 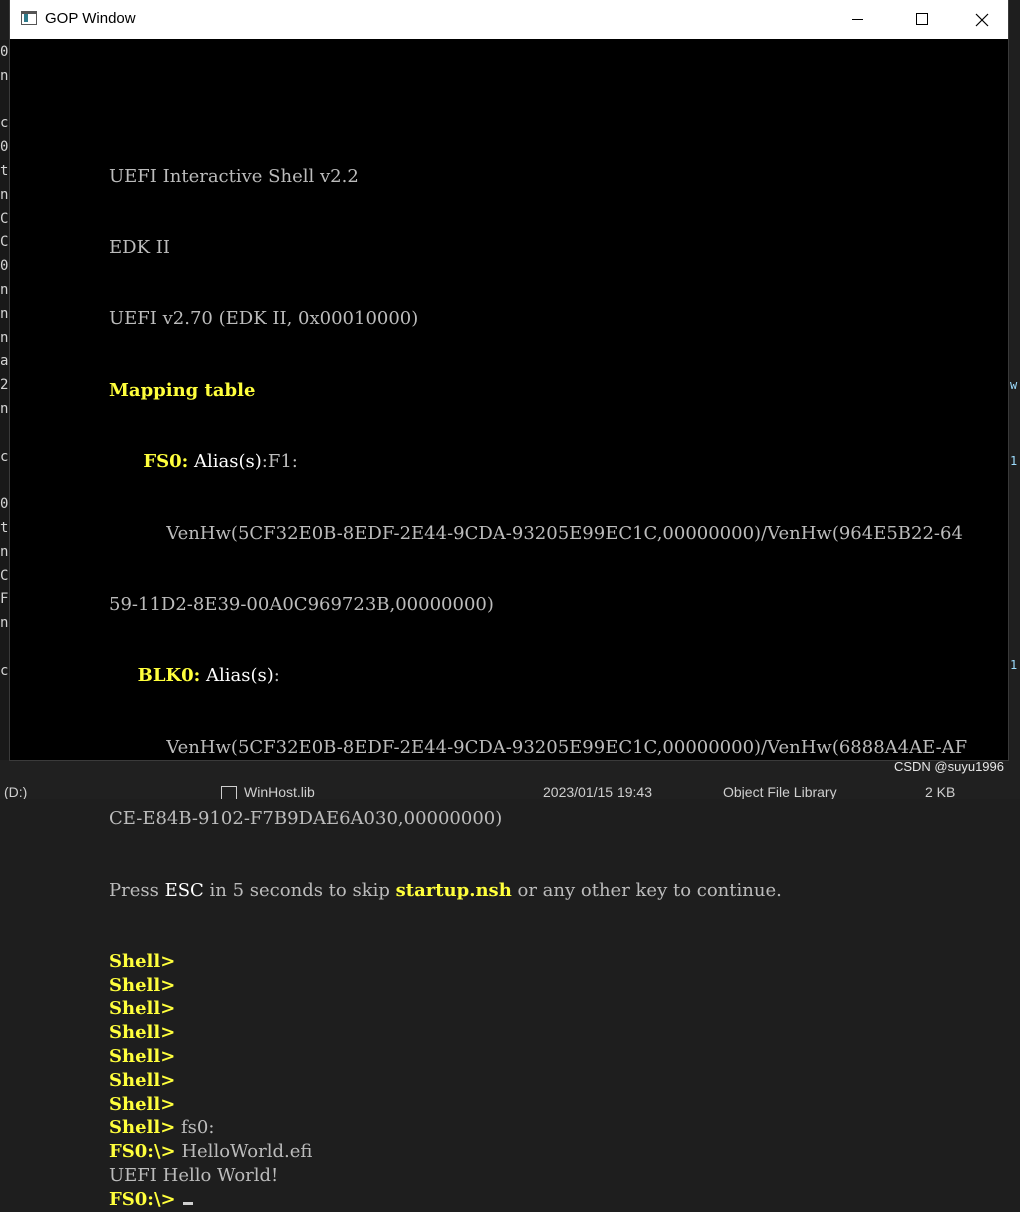 I want to click on console-line-output: UEFI Hello World!, so click(x=538, y=1176).